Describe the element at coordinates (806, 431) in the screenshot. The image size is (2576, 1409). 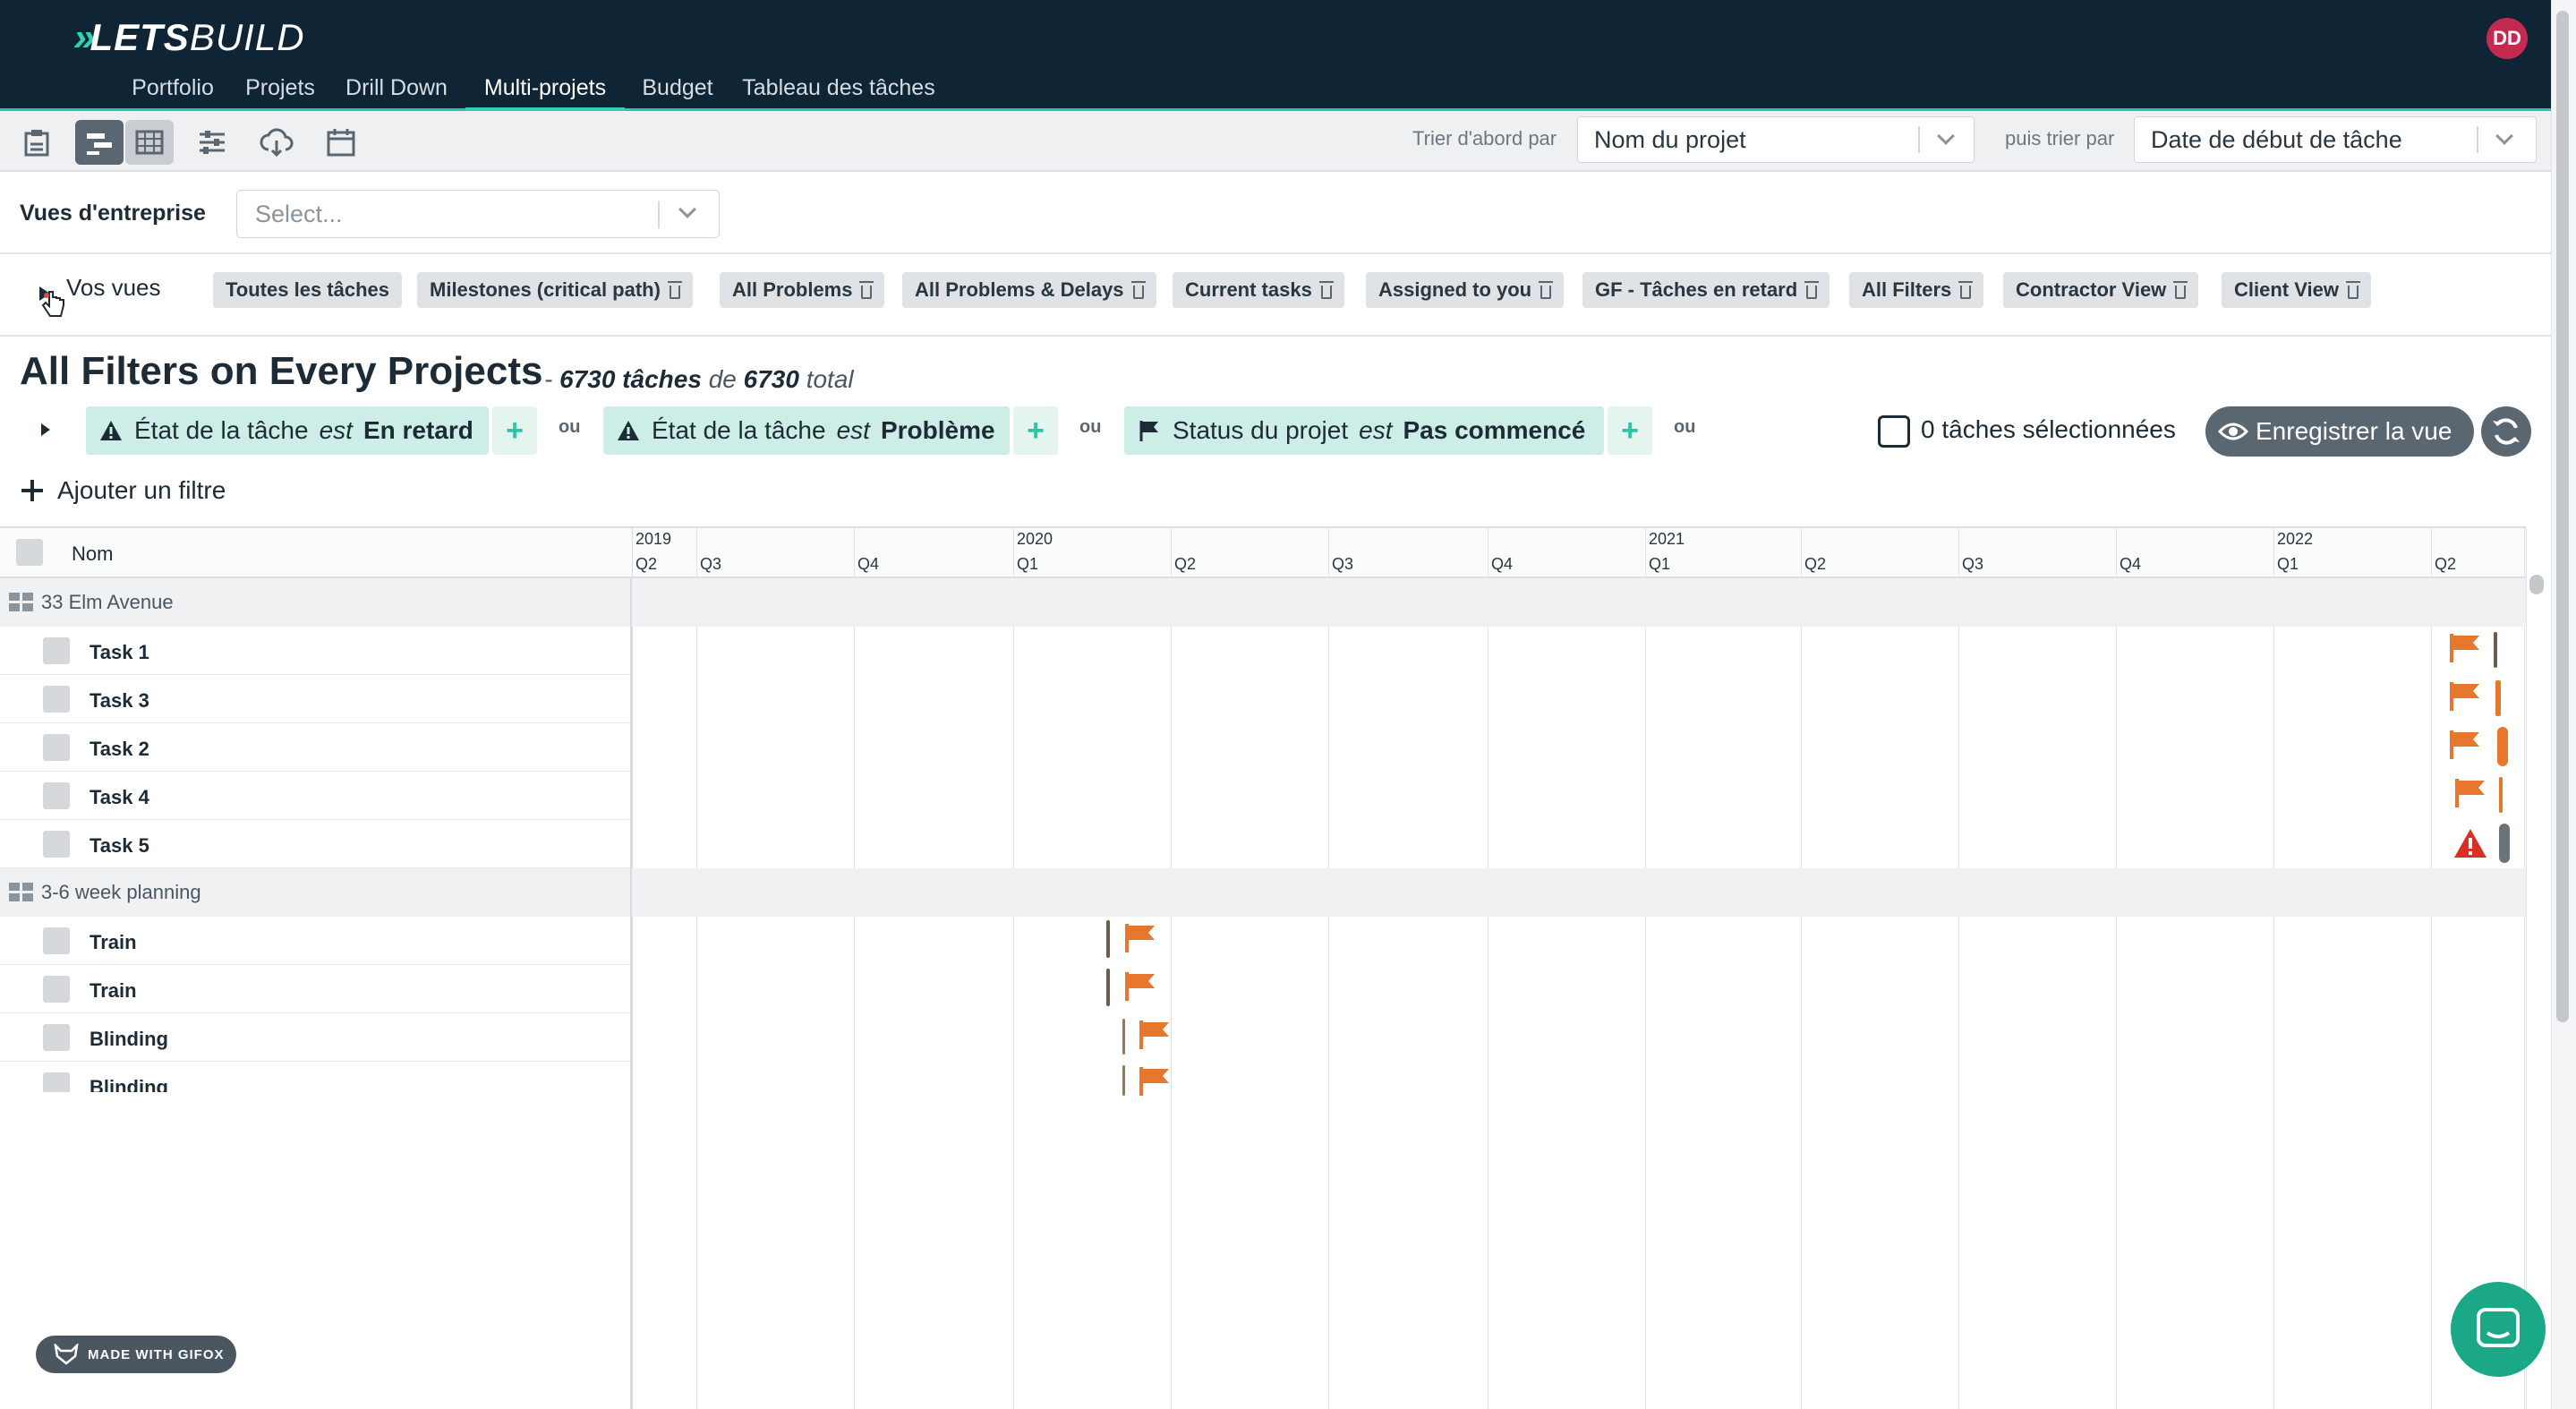
I see `filter-etat-probleme: État de la tâche est Problème` at that location.